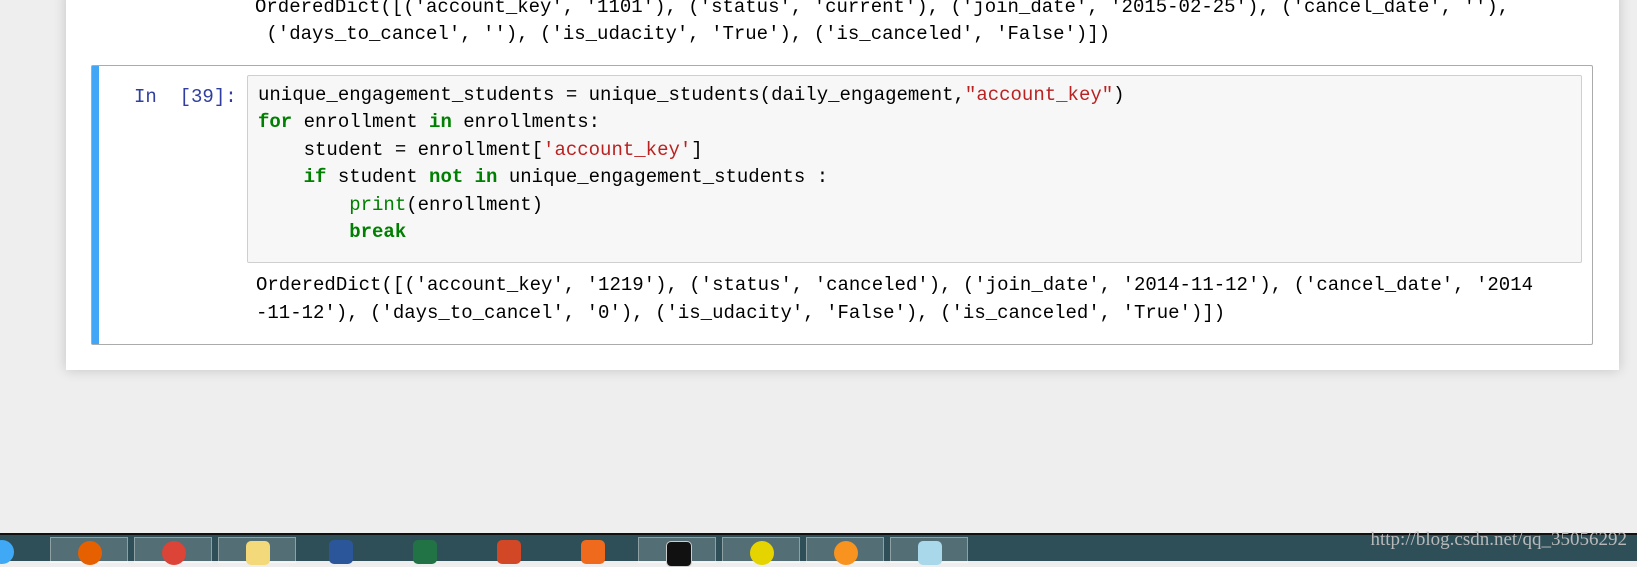  I want to click on builtin: print, so click(378, 205).